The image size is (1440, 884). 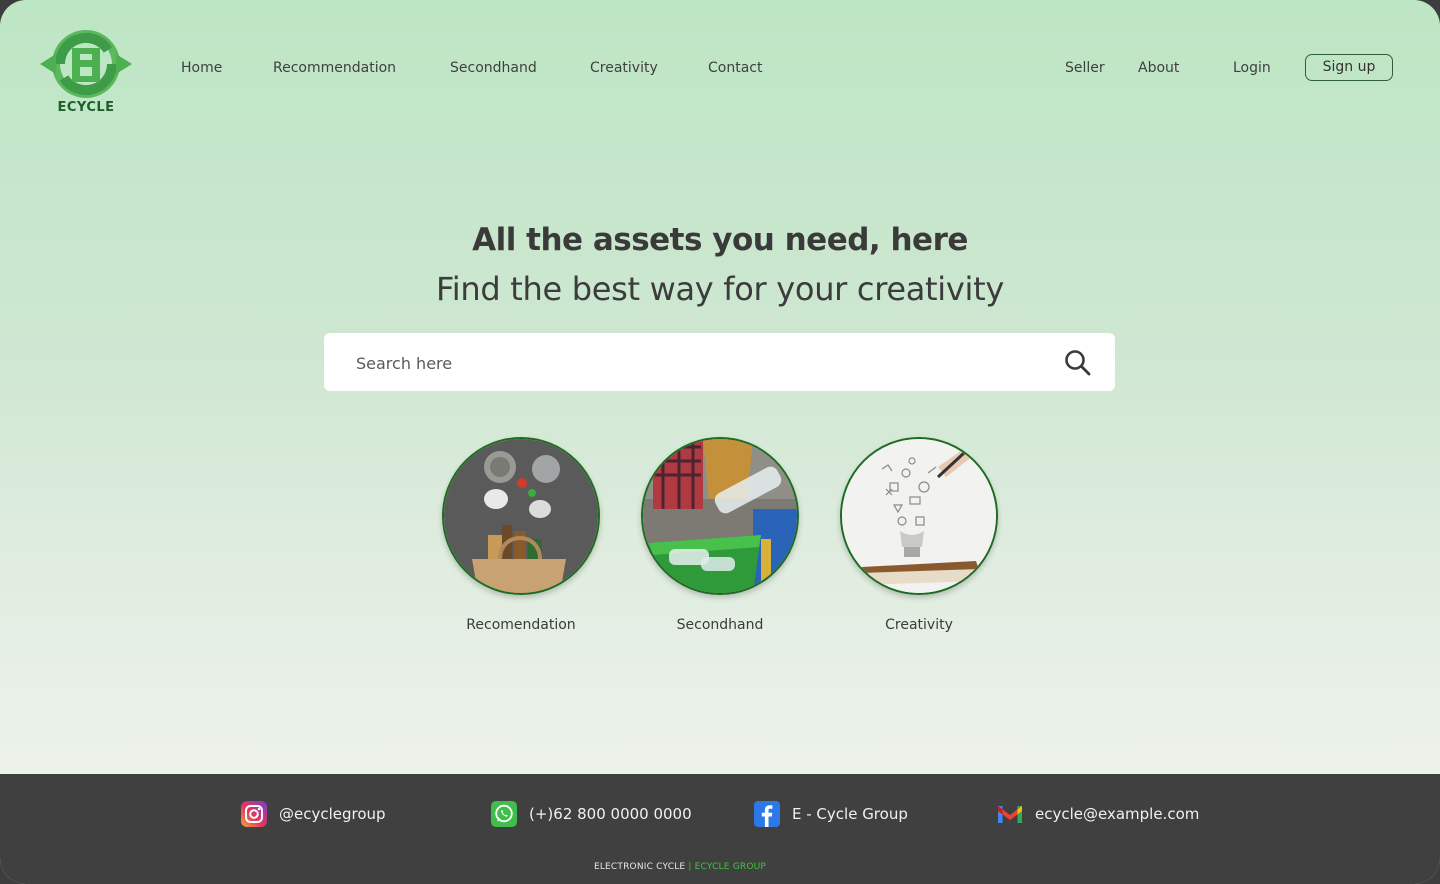 I want to click on plastic-bottles-bin-image, so click(x=720, y=516).